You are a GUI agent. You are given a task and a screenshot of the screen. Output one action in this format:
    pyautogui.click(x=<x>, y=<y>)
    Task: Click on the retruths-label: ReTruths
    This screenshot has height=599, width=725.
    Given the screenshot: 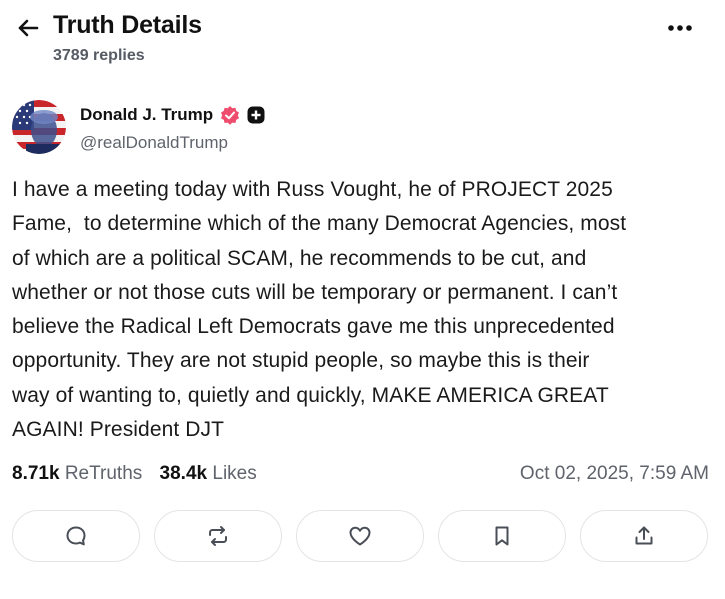 What is the action you would take?
    pyautogui.click(x=103, y=473)
    